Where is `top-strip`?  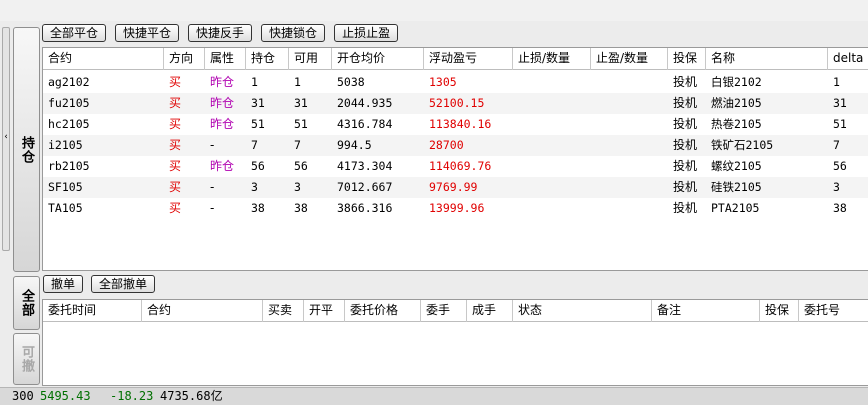
top-strip is located at coordinates (434, 10).